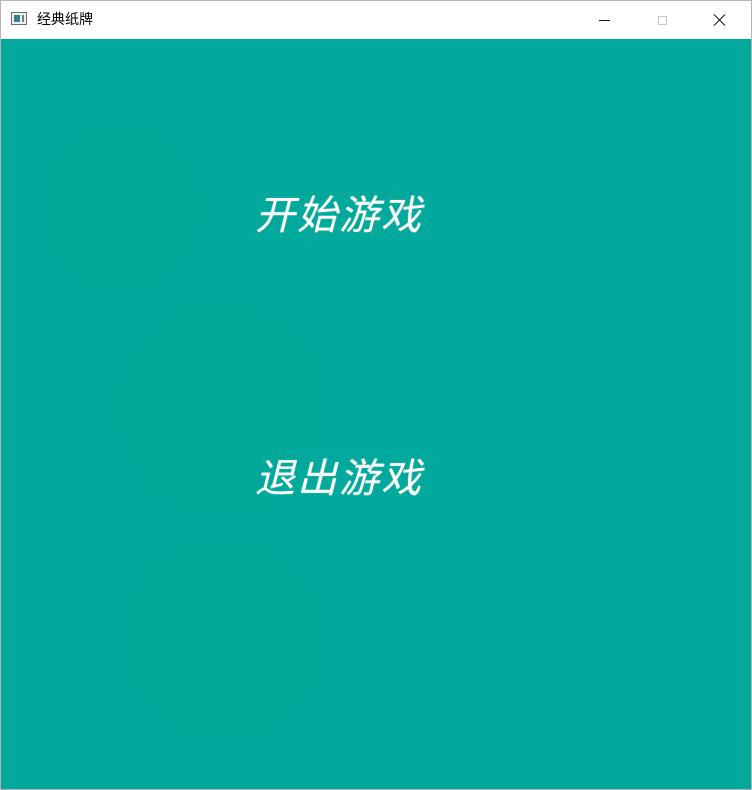 The height and width of the screenshot is (790, 752). I want to click on maximize-icon, so click(662, 20).